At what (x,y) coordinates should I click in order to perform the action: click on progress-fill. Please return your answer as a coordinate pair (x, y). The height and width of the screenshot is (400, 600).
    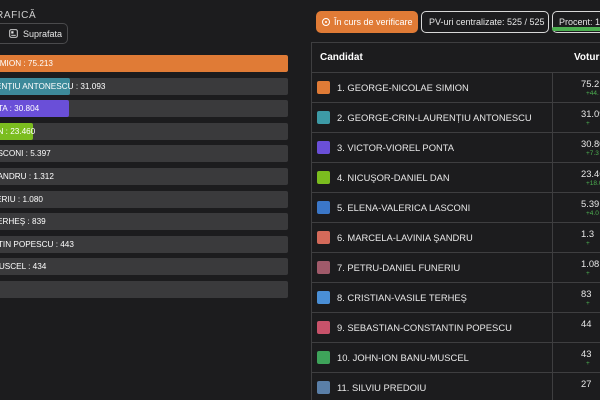
    Looking at the image, I should click on (576, 29).